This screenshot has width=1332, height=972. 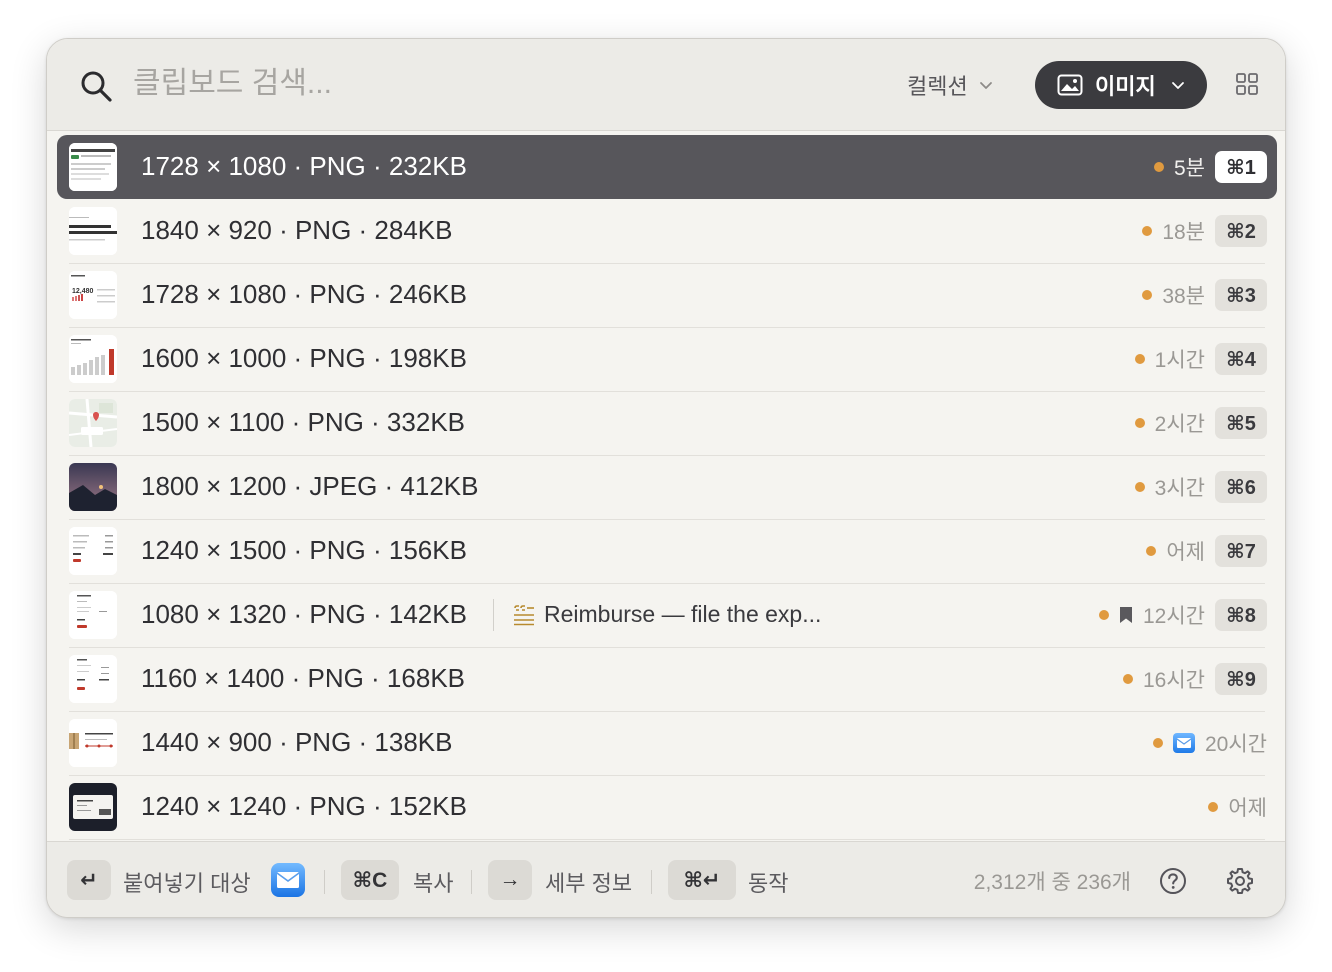 I want to click on item-meta: 20시간, so click(x=1210, y=743).